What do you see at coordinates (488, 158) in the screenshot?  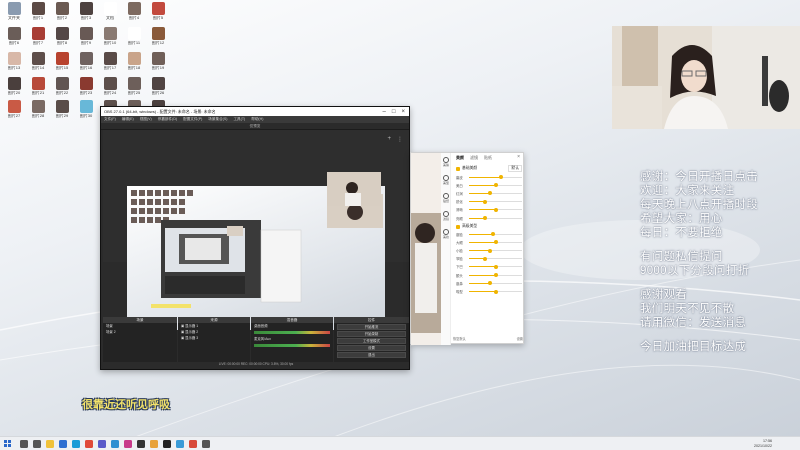 I see `beauty-tab: 贴纸` at bounding box center [488, 158].